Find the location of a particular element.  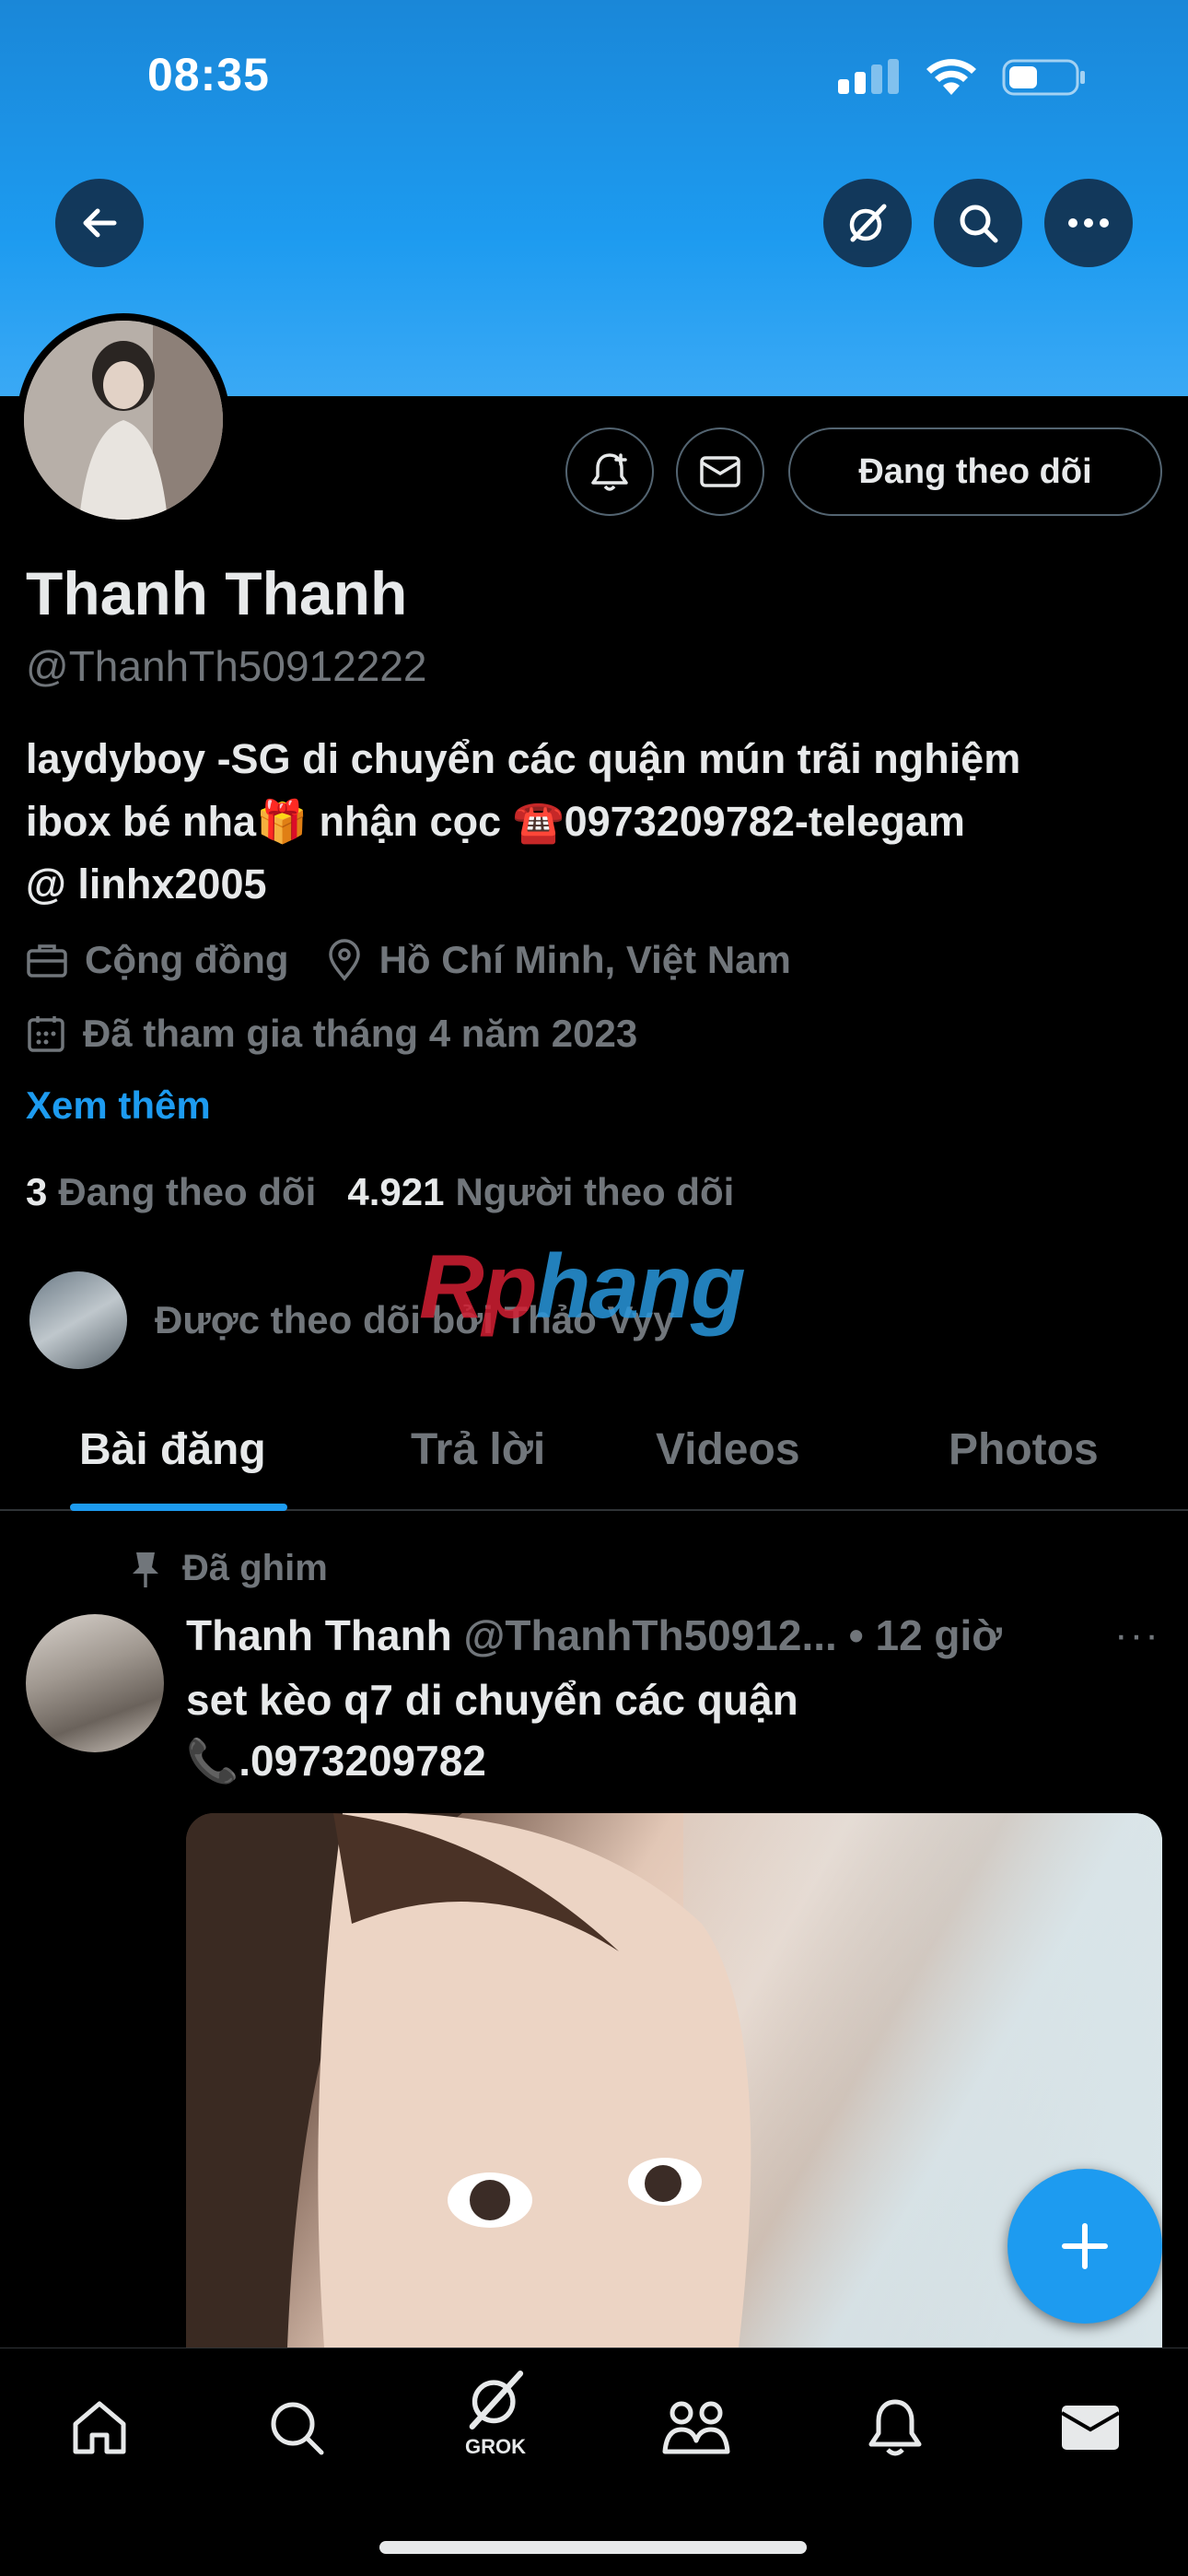

grok-label: GROK is located at coordinates (496, 2447).